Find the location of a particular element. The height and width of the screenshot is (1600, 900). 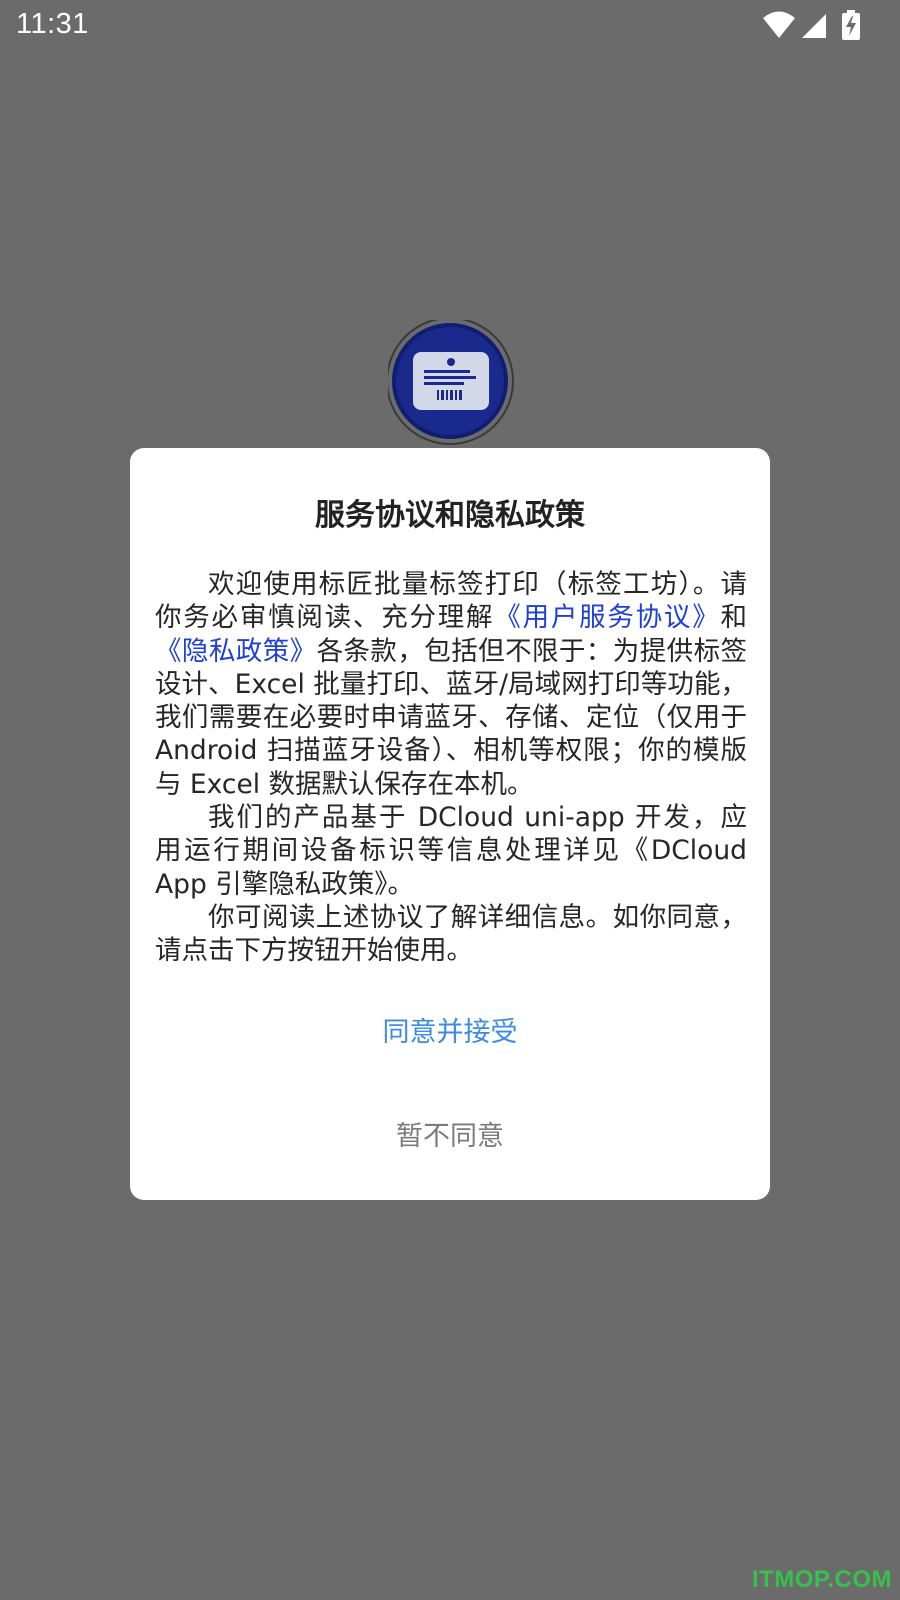

privacy-policy-link: 《隐私政策》 is located at coordinates (236, 651).